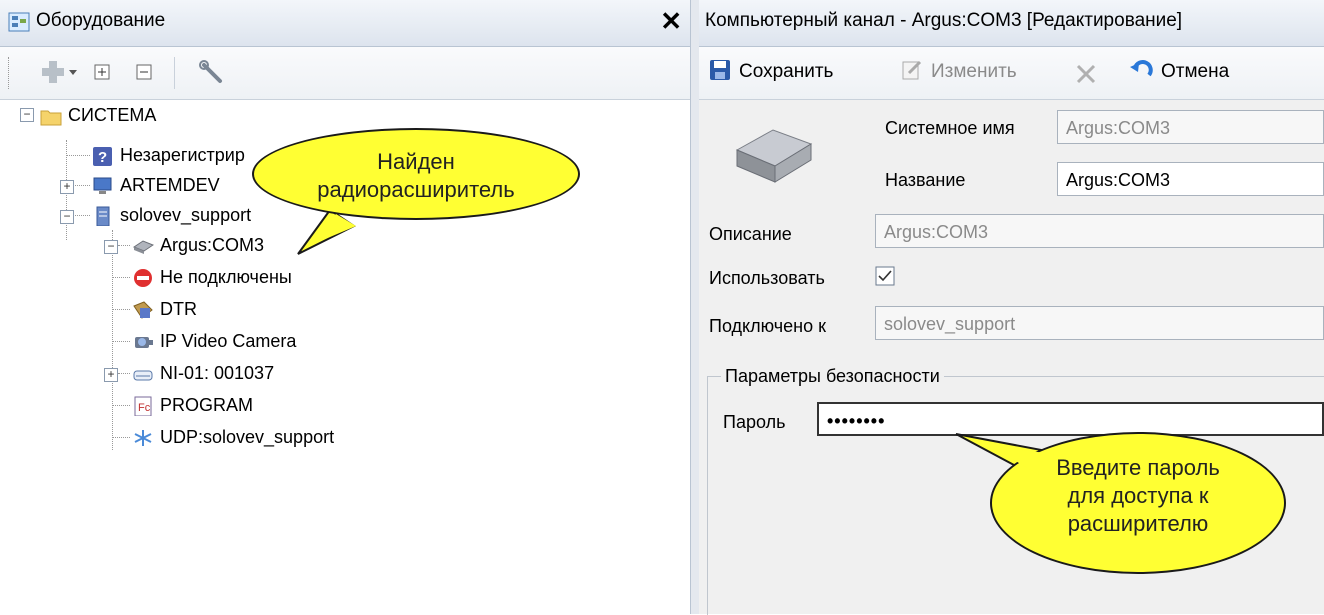 This screenshot has height=615, width=1324. I want to click on server-icon, so click(103, 216).